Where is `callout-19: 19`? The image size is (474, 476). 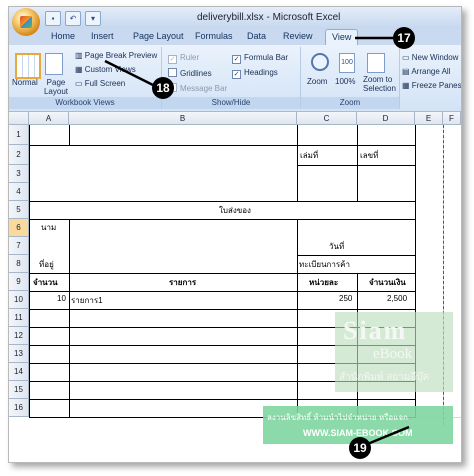 callout-19: 19 is located at coordinates (360, 448).